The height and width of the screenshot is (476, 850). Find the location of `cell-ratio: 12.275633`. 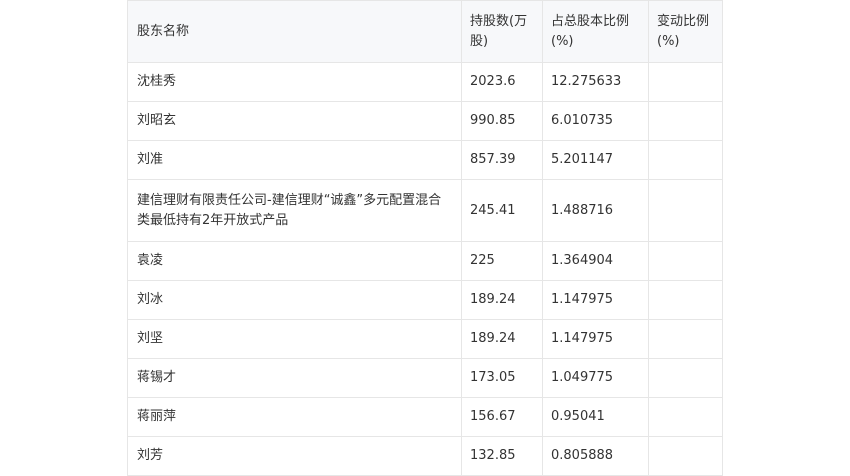

cell-ratio: 12.275633 is located at coordinates (595, 82).